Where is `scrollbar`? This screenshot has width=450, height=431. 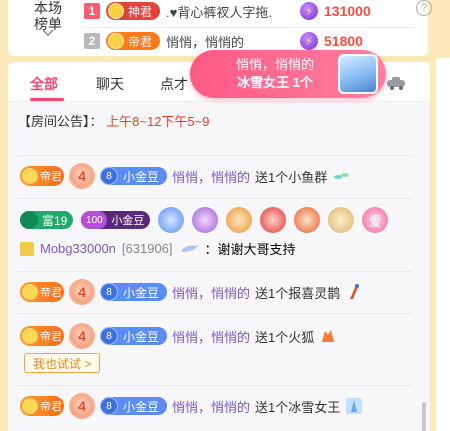 scrollbar is located at coordinates (424, 416).